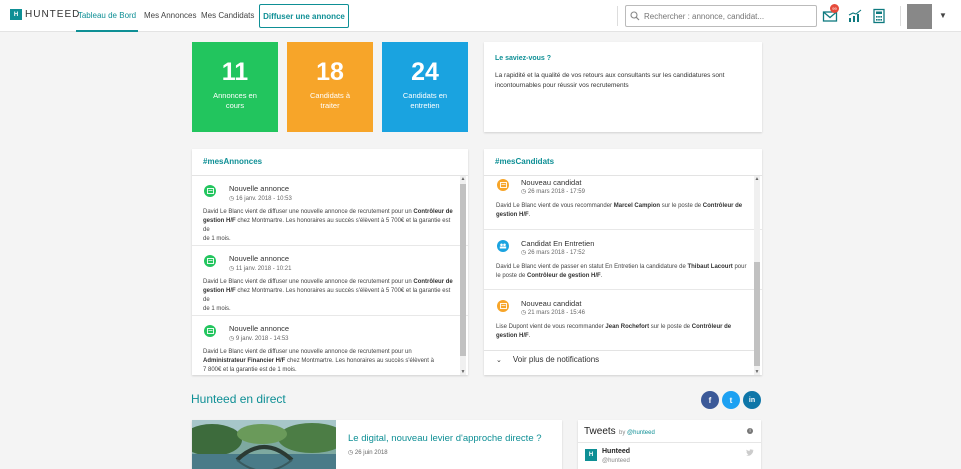 The width and height of the screenshot is (961, 469). What do you see at coordinates (553, 312) in the screenshot?
I see `item-date: ◷ 21 mars 2018 - 15:46` at bounding box center [553, 312].